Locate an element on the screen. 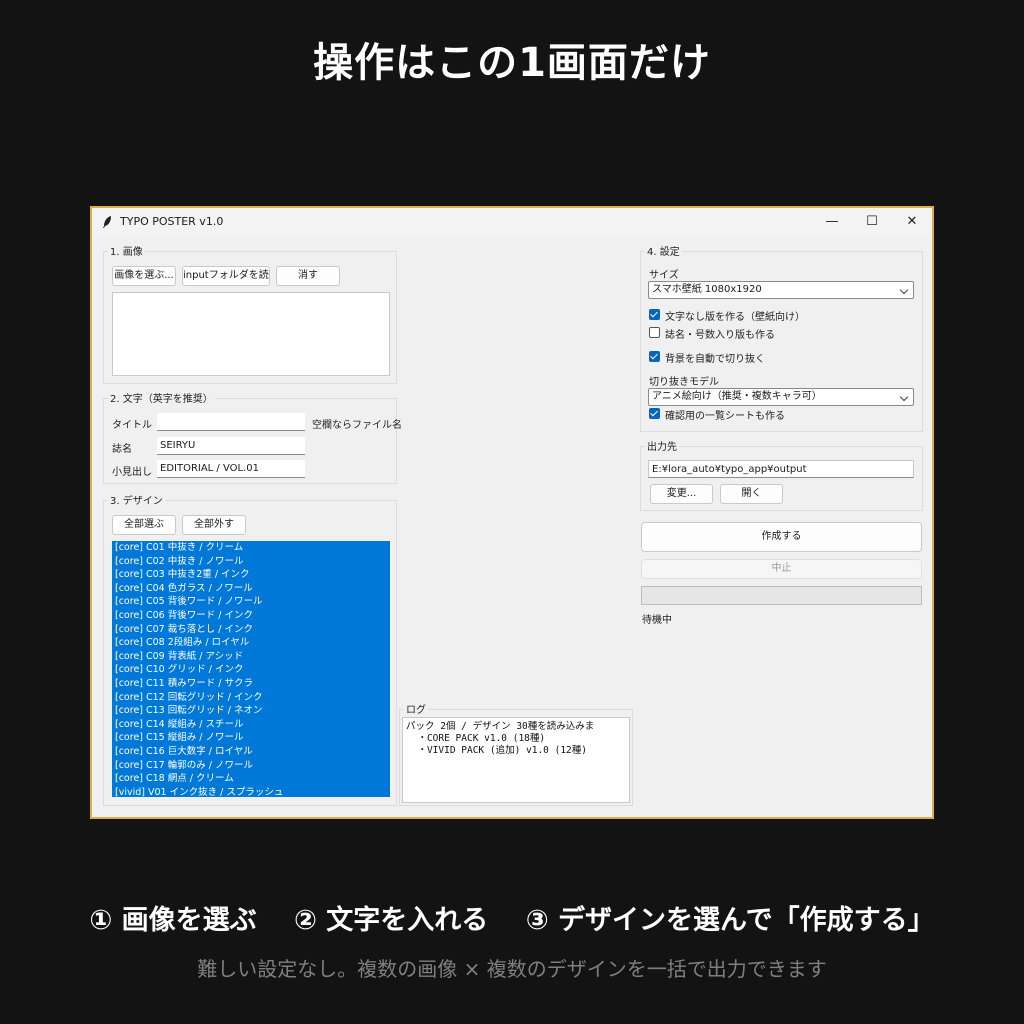  subheading-input: EDITORIAL / VOL.01 is located at coordinates (231, 469).